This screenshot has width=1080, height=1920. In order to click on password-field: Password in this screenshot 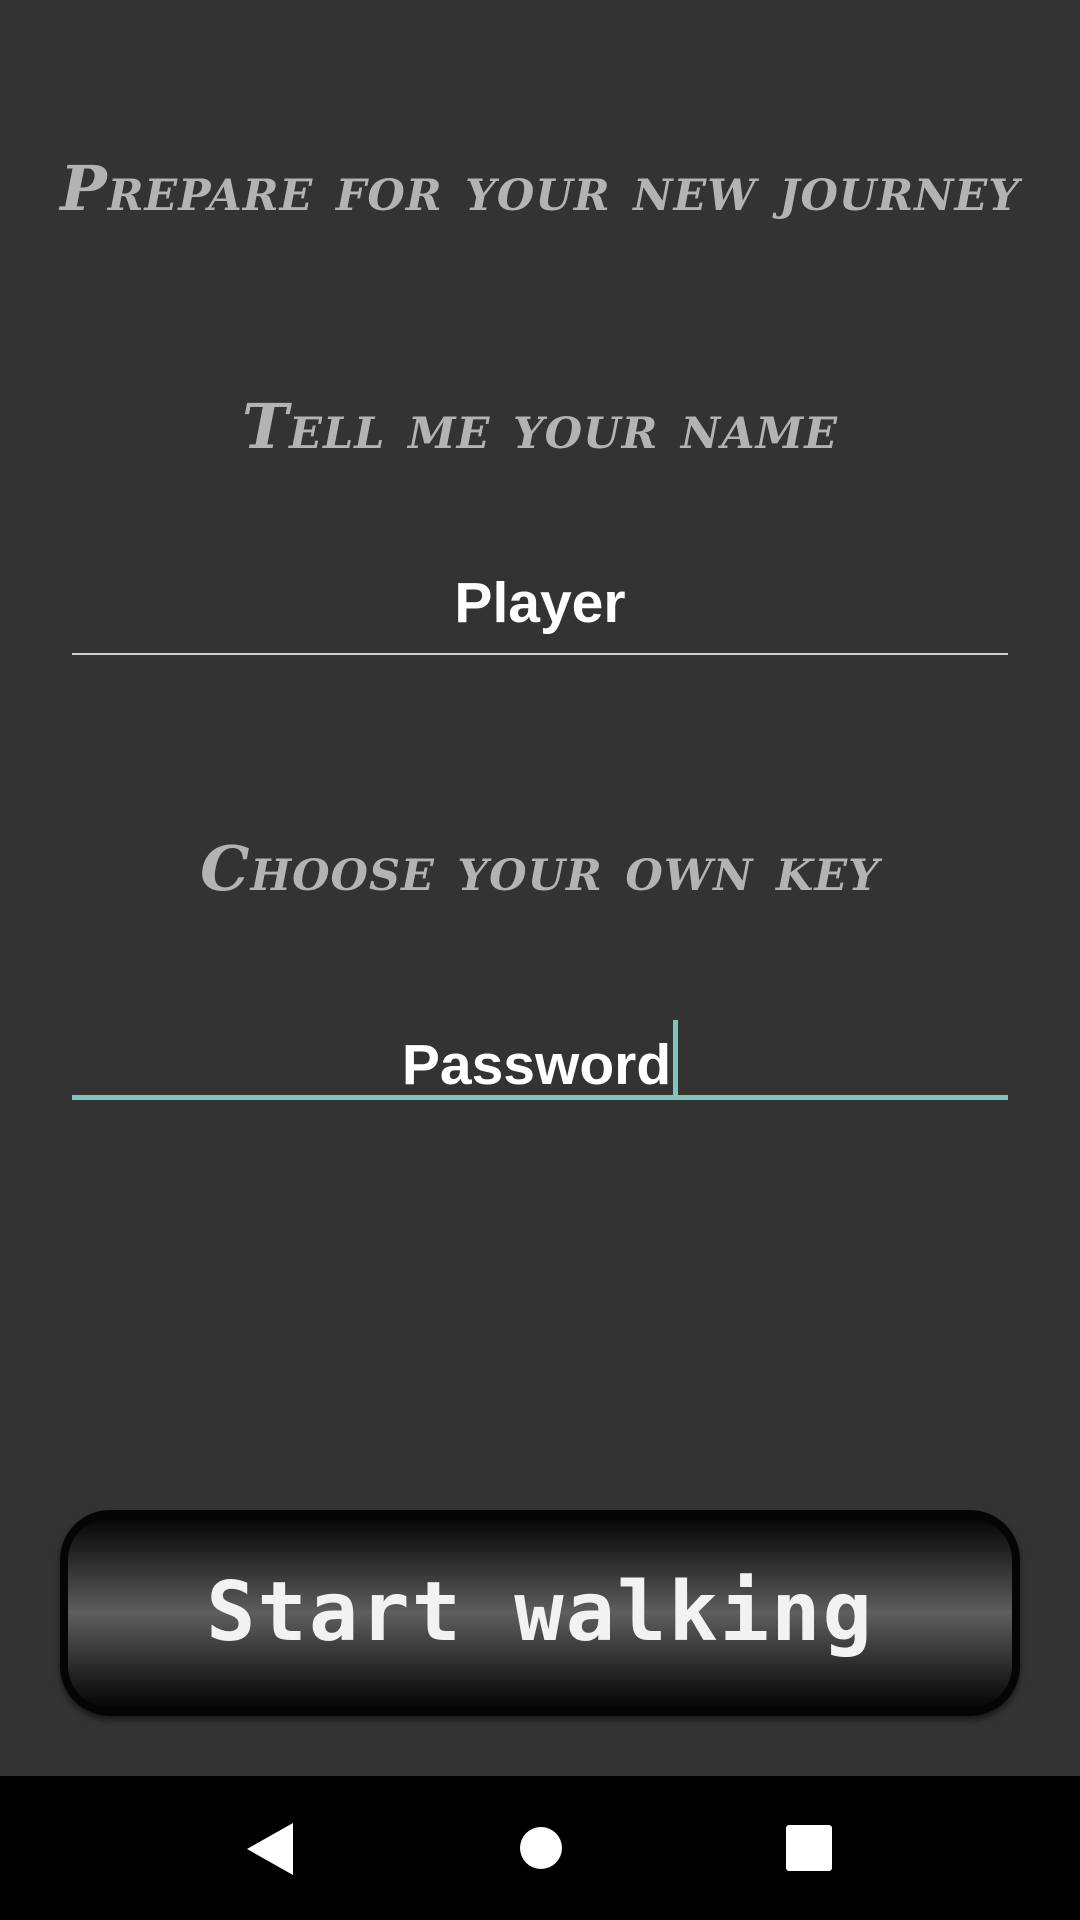, I will do `click(540, 1055)`.